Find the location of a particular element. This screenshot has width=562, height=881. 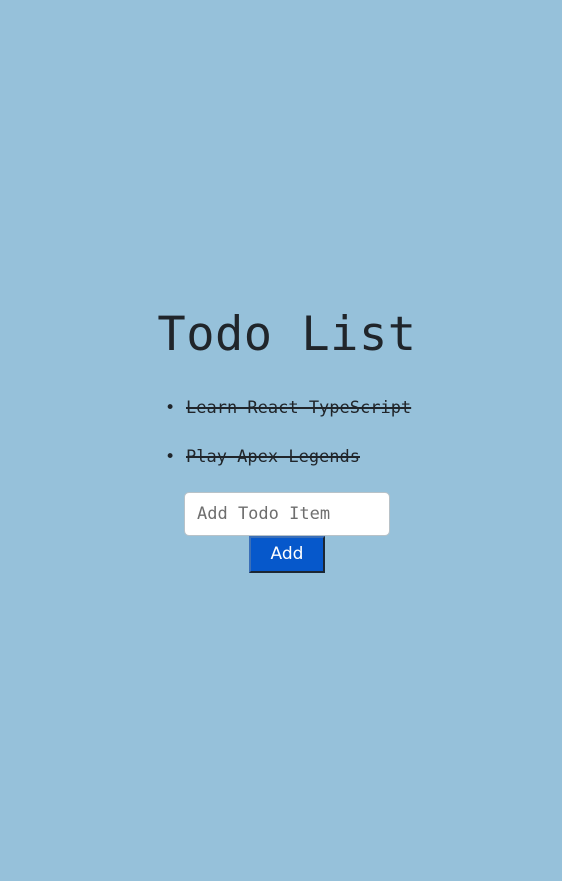

list-item: • Play Apex Legends is located at coordinates (288, 457).